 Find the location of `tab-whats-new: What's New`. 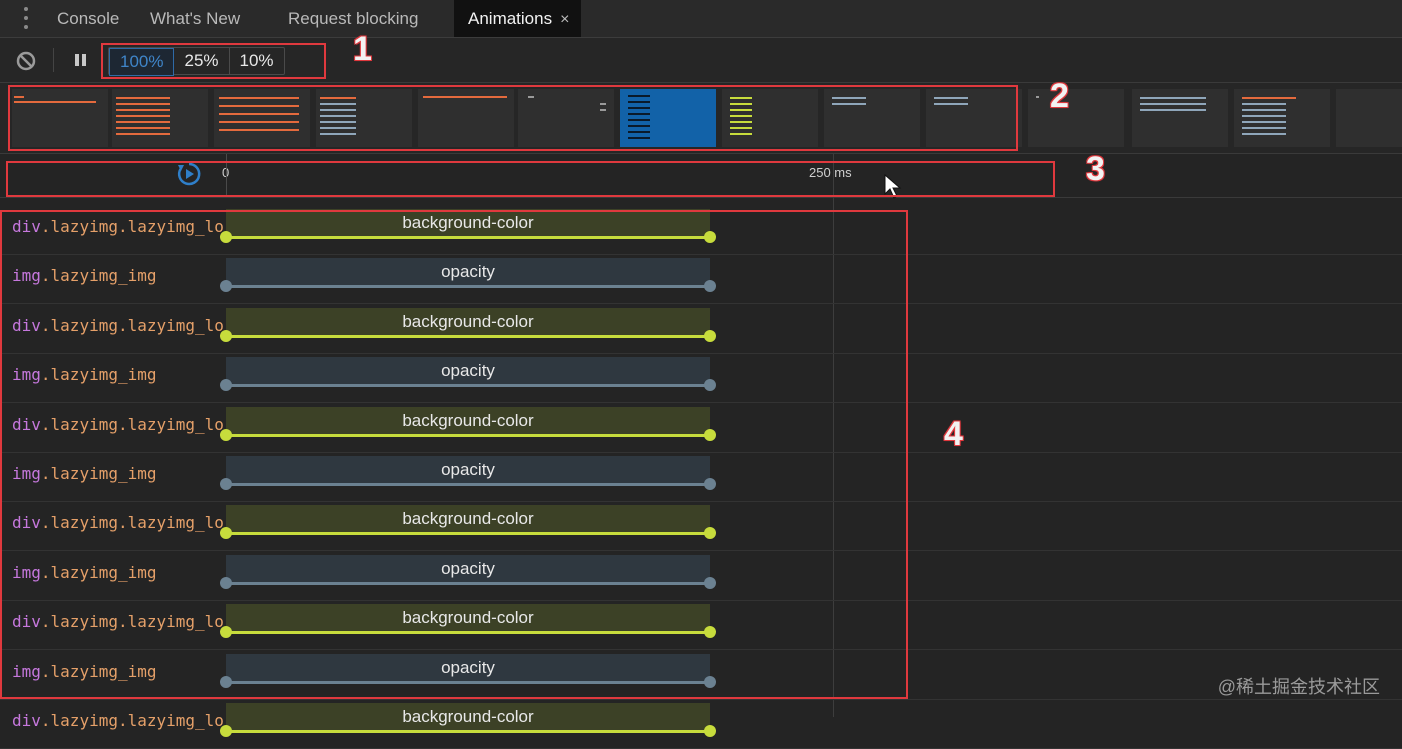

tab-whats-new: What's New is located at coordinates (195, 18).